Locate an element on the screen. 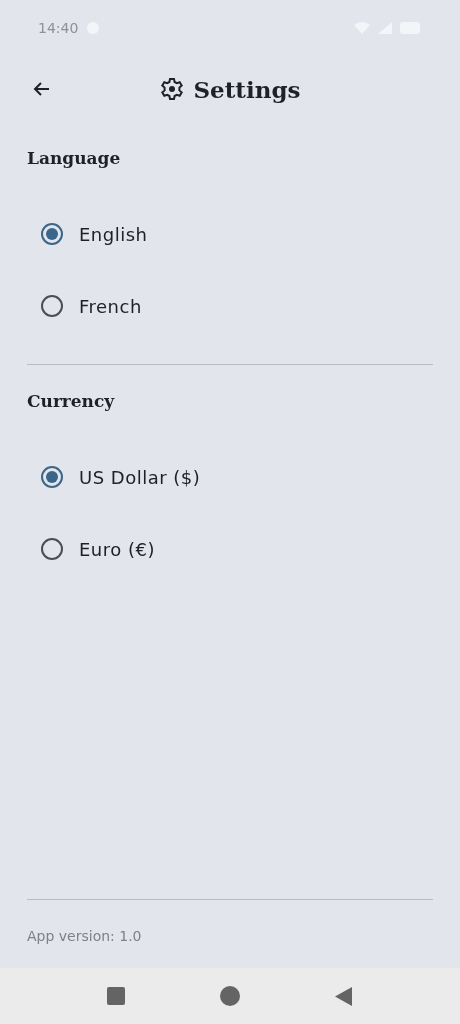  section-heading: Language is located at coordinates (74, 158).